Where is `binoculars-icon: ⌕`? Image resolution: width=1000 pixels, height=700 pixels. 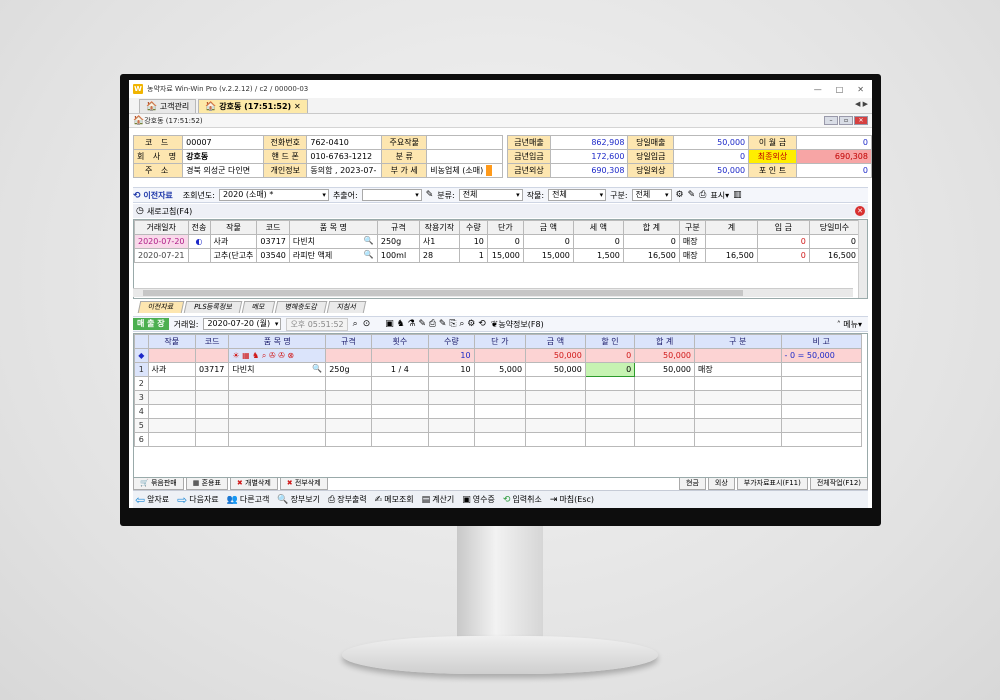 binoculars-icon: ⌕ is located at coordinates (355, 324).